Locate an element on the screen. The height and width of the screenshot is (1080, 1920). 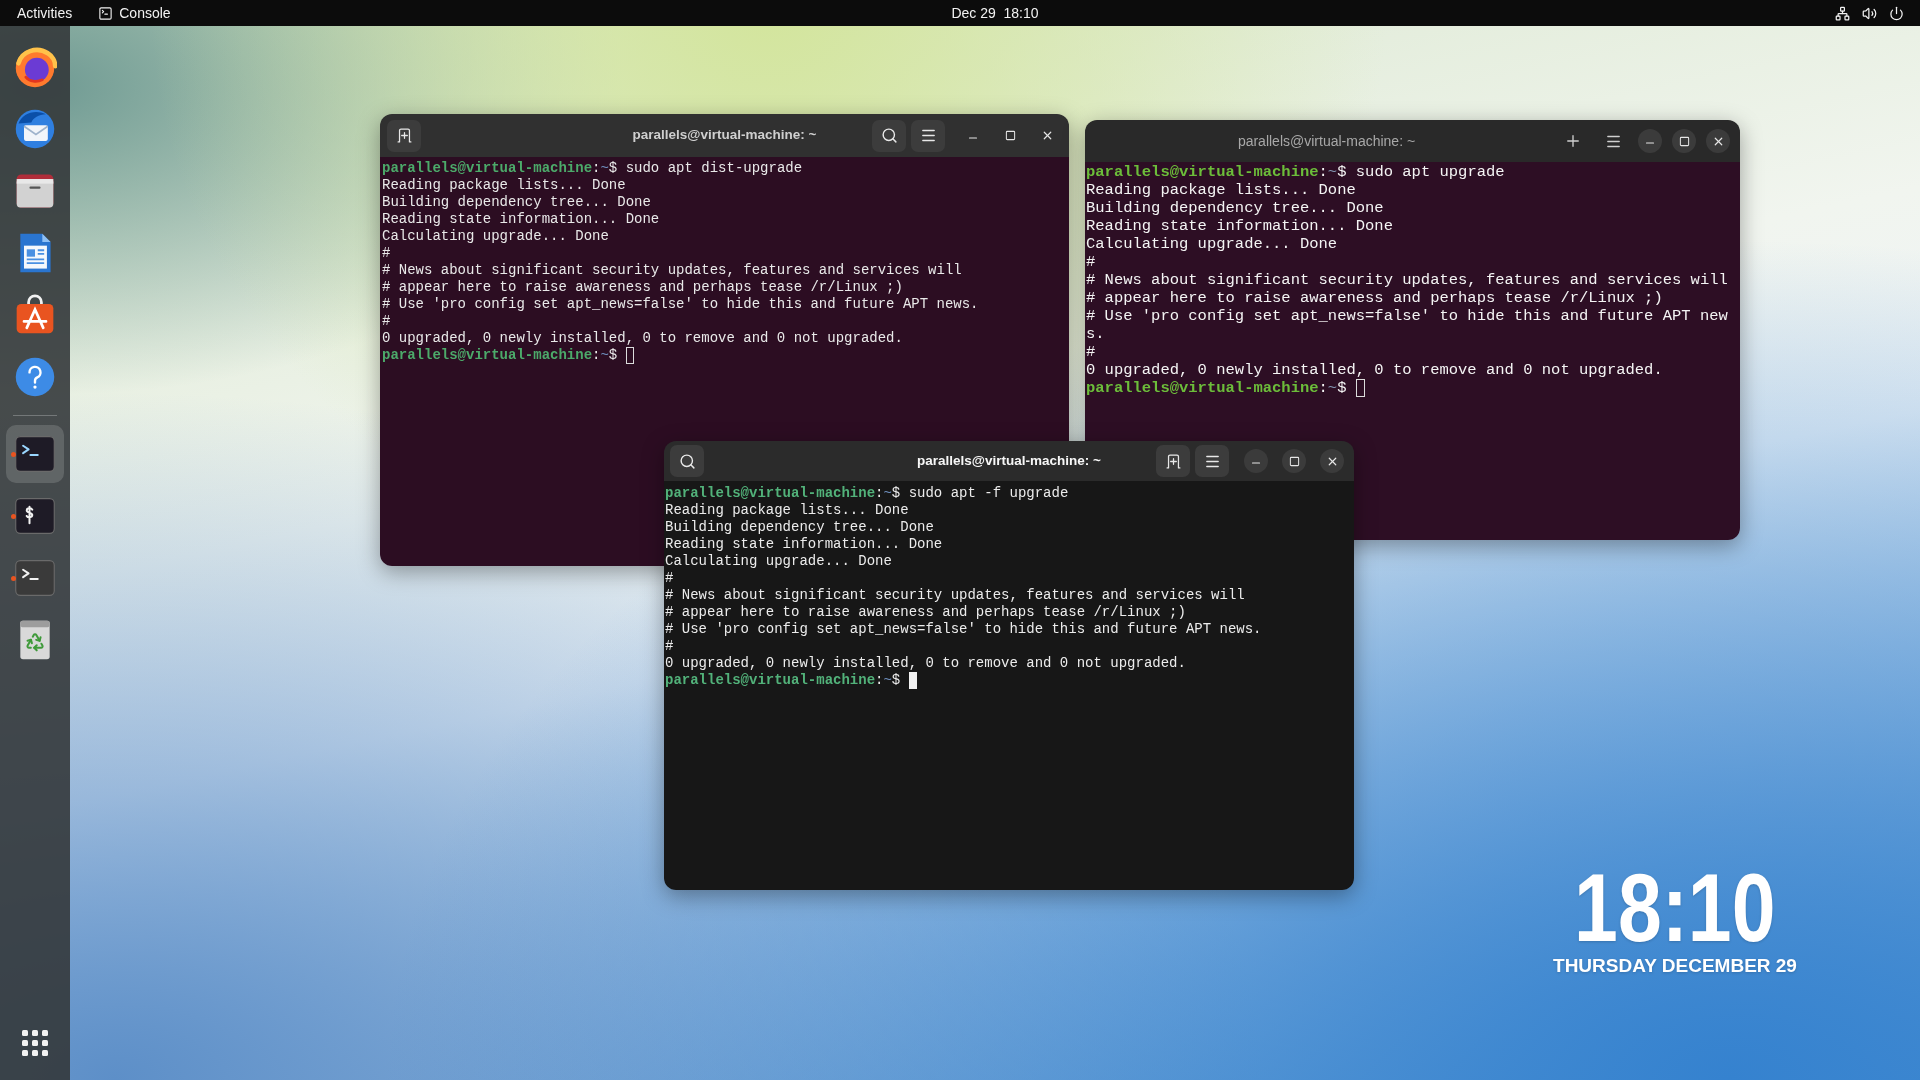
envelope-icon is located at coordinates (35, 129).